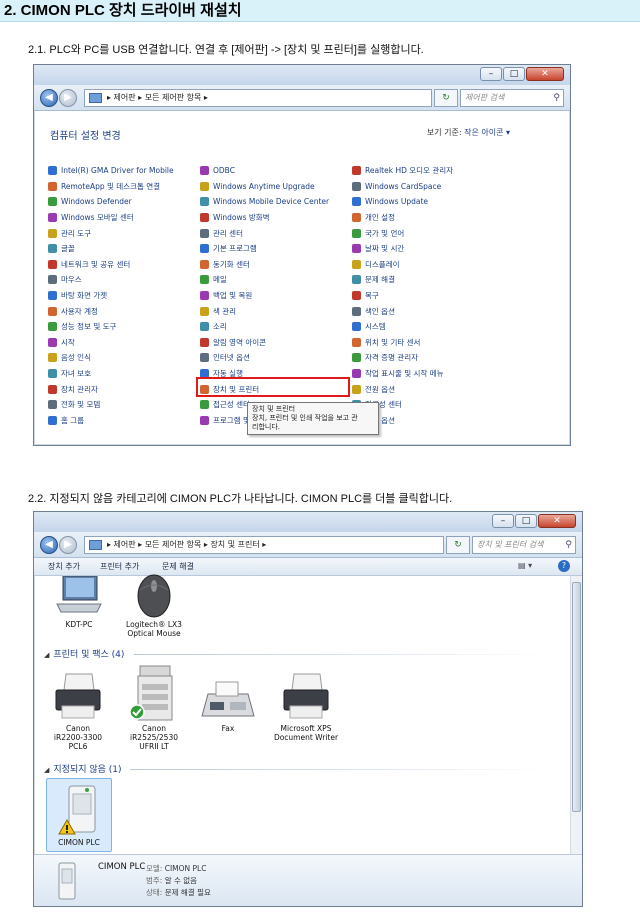 This screenshot has width=640, height=913. Describe the element at coordinates (154, 633) in the screenshot. I see `device-label: Optical Mouse` at that location.